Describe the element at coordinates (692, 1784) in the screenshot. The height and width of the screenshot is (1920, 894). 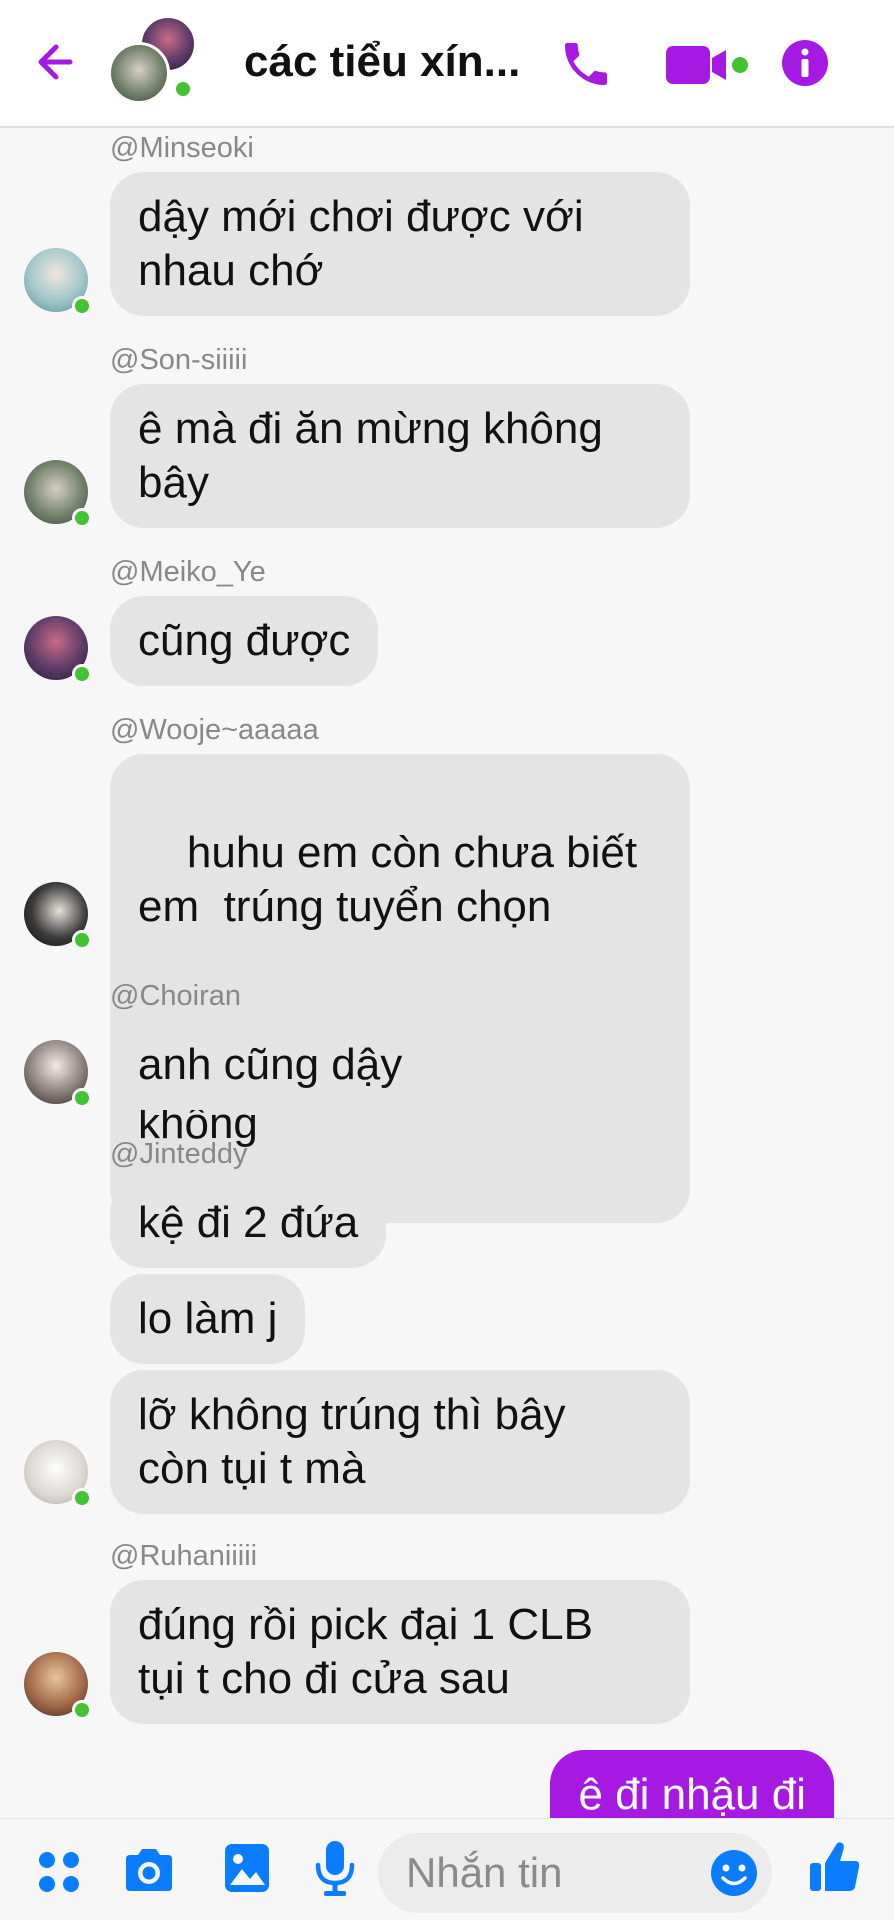
I see `outgoing-message-bubble: ê đi nhậu đi` at that location.